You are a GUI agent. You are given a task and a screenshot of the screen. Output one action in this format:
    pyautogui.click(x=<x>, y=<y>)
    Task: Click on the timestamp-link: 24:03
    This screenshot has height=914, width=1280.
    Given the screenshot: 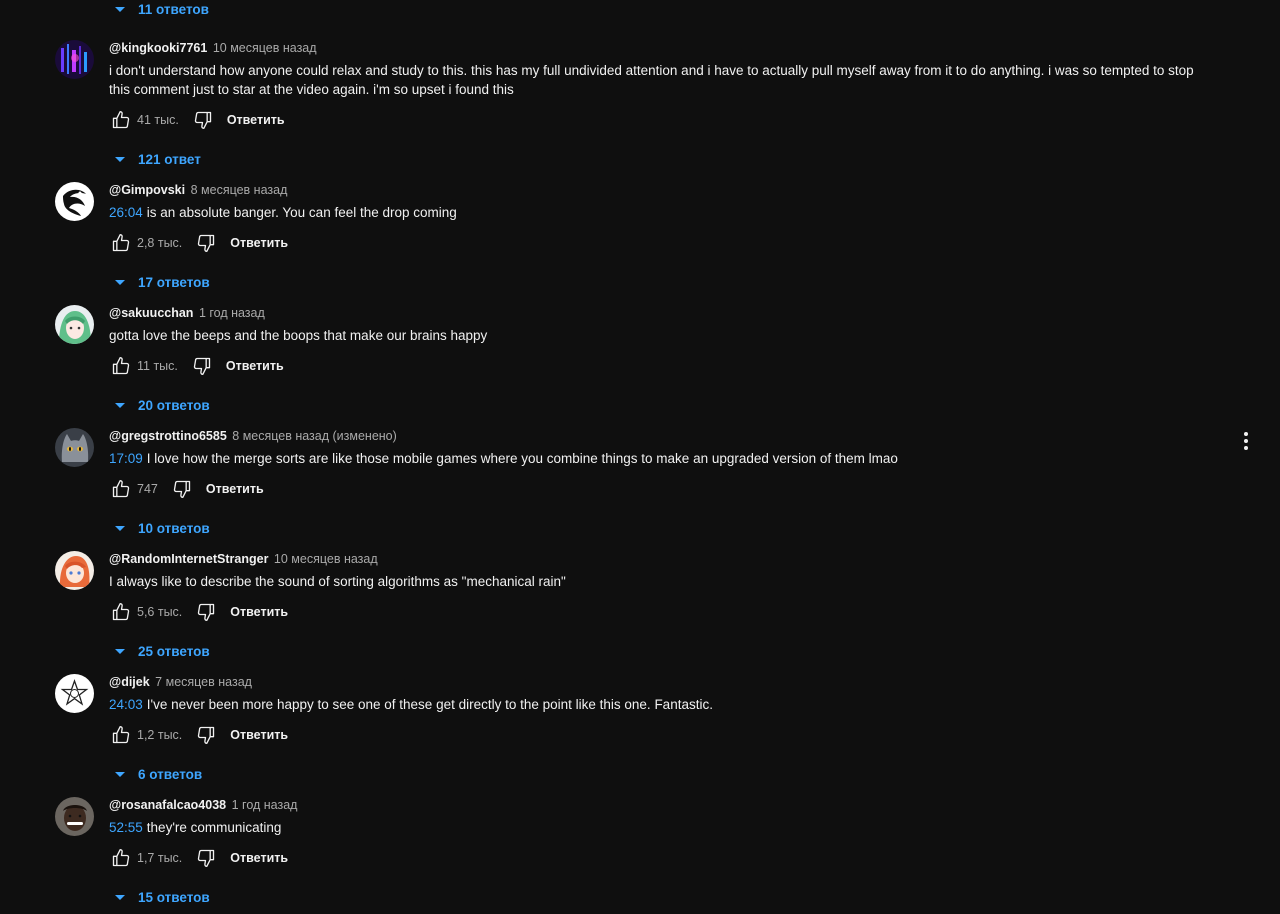 What is the action you would take?
    pyautogui.click(x=126, y=704)
    